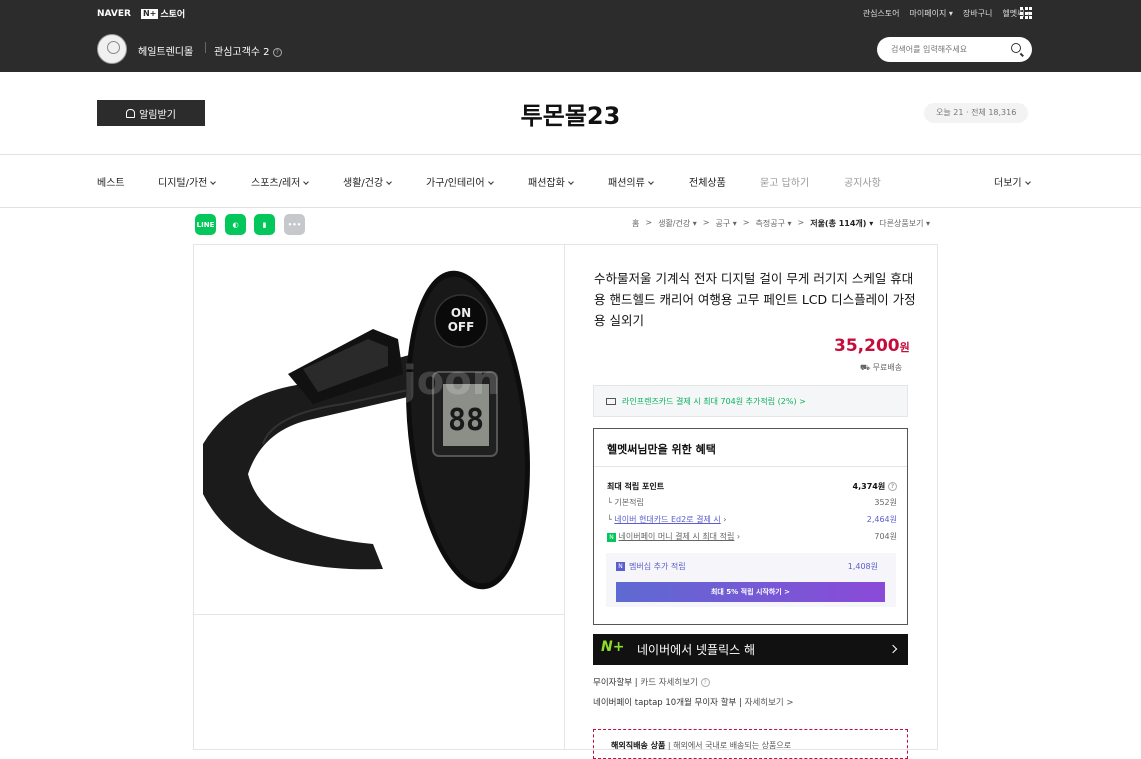 Image resolution: width=1141 pixels, height=759 pixels. I want to click on membership-label-text: 멤버십 추가 적립, so click(657, 566).